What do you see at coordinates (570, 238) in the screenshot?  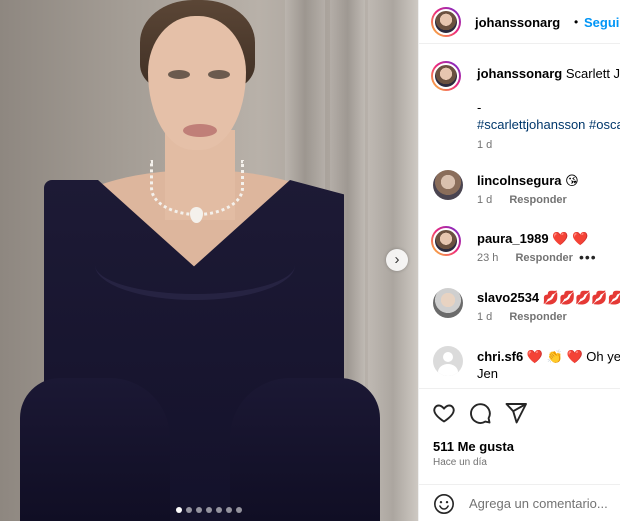 I see `comment-text: ❤️ ❤️` at bounding box center [570, 238].